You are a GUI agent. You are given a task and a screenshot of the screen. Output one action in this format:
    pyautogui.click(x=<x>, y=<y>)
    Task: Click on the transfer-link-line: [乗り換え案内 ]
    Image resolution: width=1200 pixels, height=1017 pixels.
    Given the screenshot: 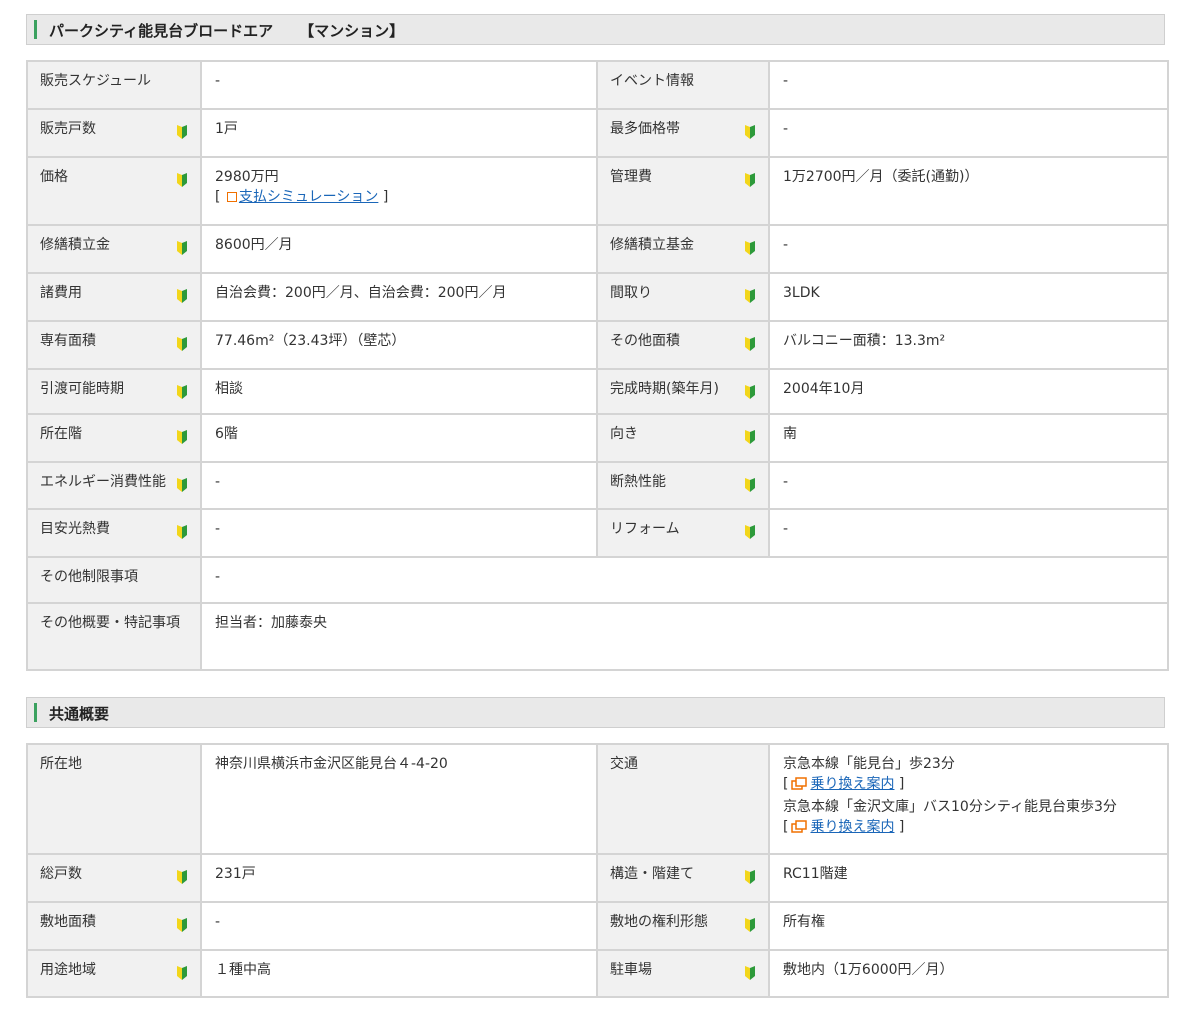 What is the action you would take?
    pyautogui.click(x=975, y=785)
    